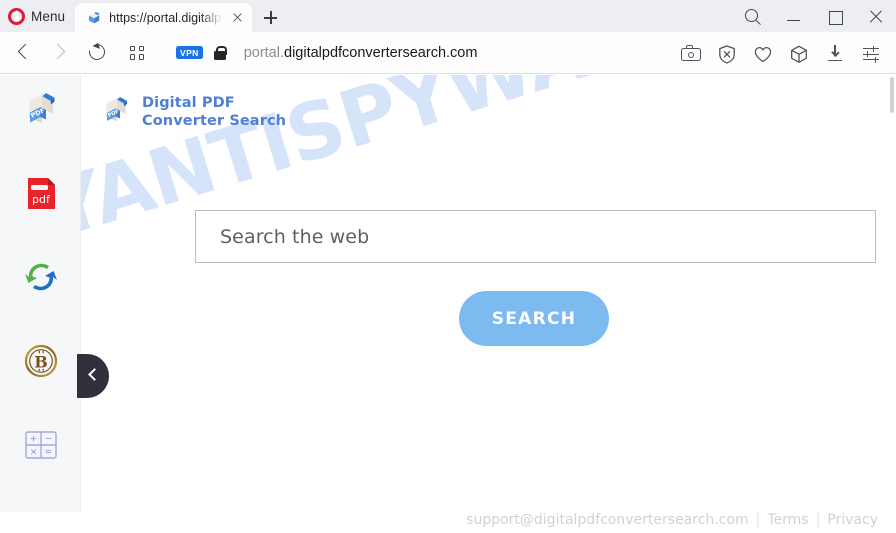 This screenshot has width=896, height=533. I want to click on url-subdomain: portal., so click(263, 52).